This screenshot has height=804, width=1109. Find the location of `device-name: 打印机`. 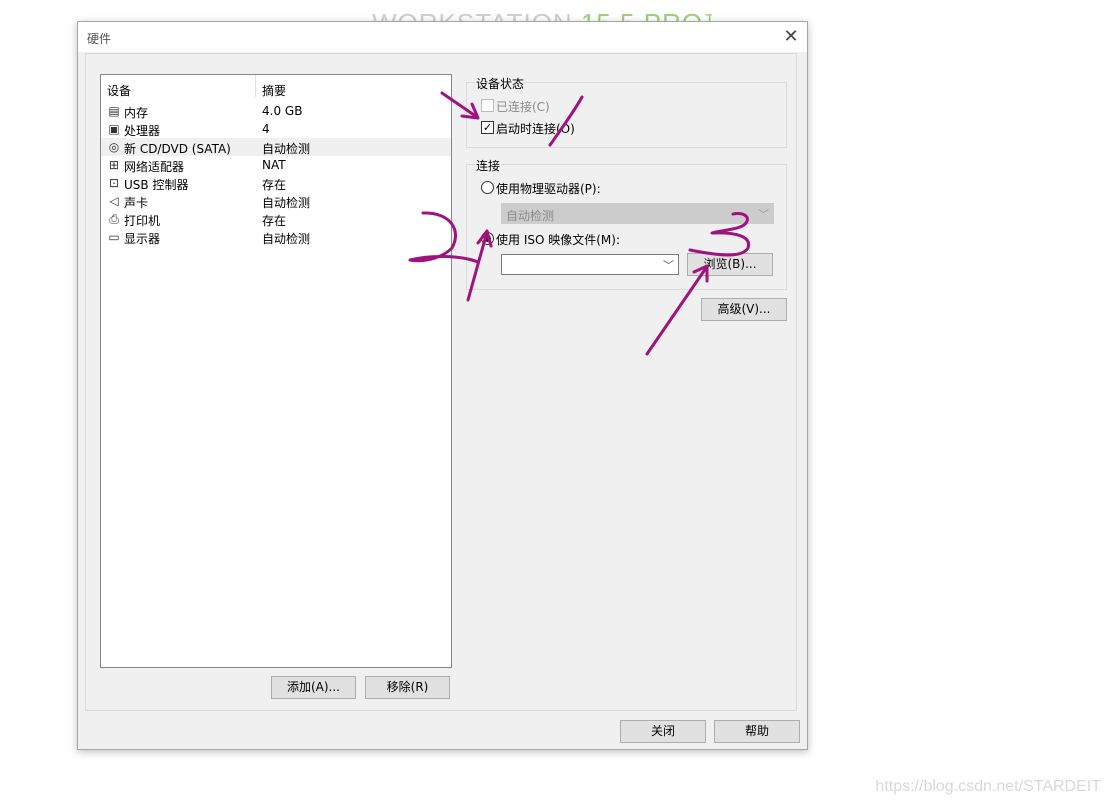

device-name: 打印机 is located at coordinates (142, 221).